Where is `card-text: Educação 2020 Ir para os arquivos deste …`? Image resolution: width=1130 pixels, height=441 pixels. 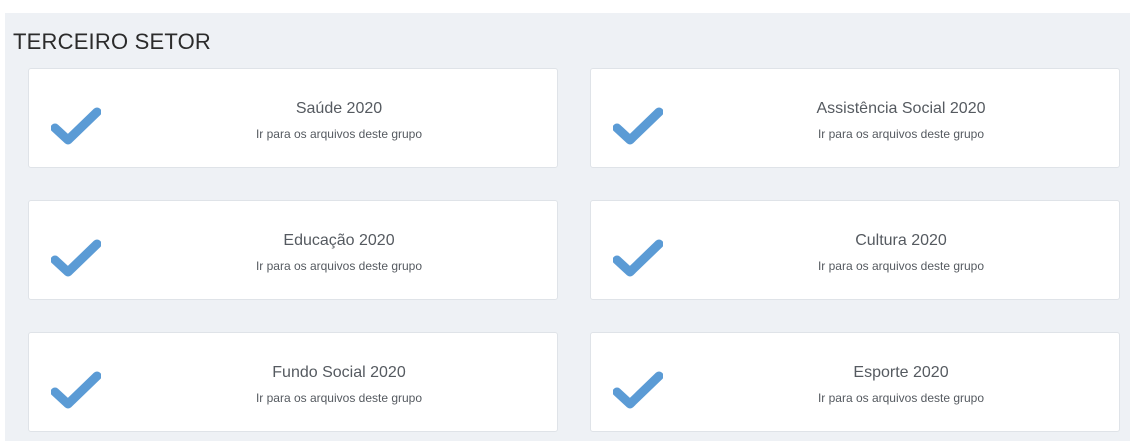
card-text: Educação 2020 Ir para os arquivos deste … is located at coordinates (339, 252).